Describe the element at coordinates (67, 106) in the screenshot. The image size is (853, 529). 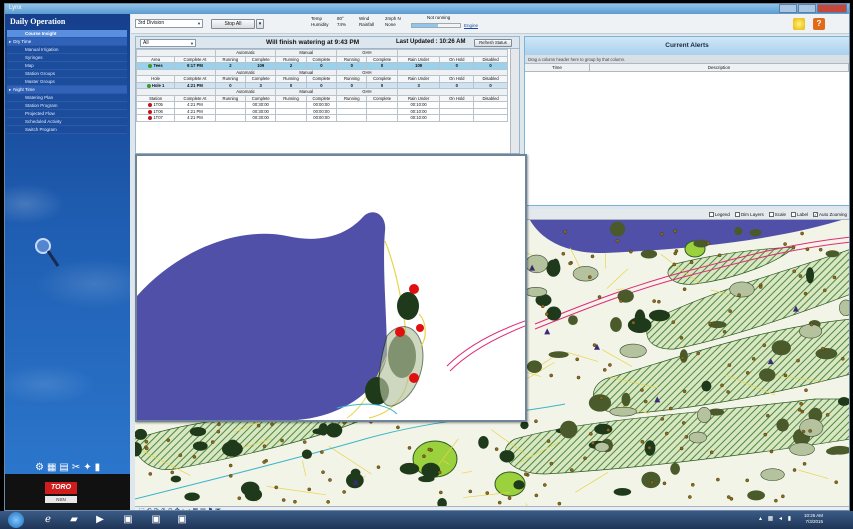
I see `sidebar-item-station-program: Station Program` at that location.